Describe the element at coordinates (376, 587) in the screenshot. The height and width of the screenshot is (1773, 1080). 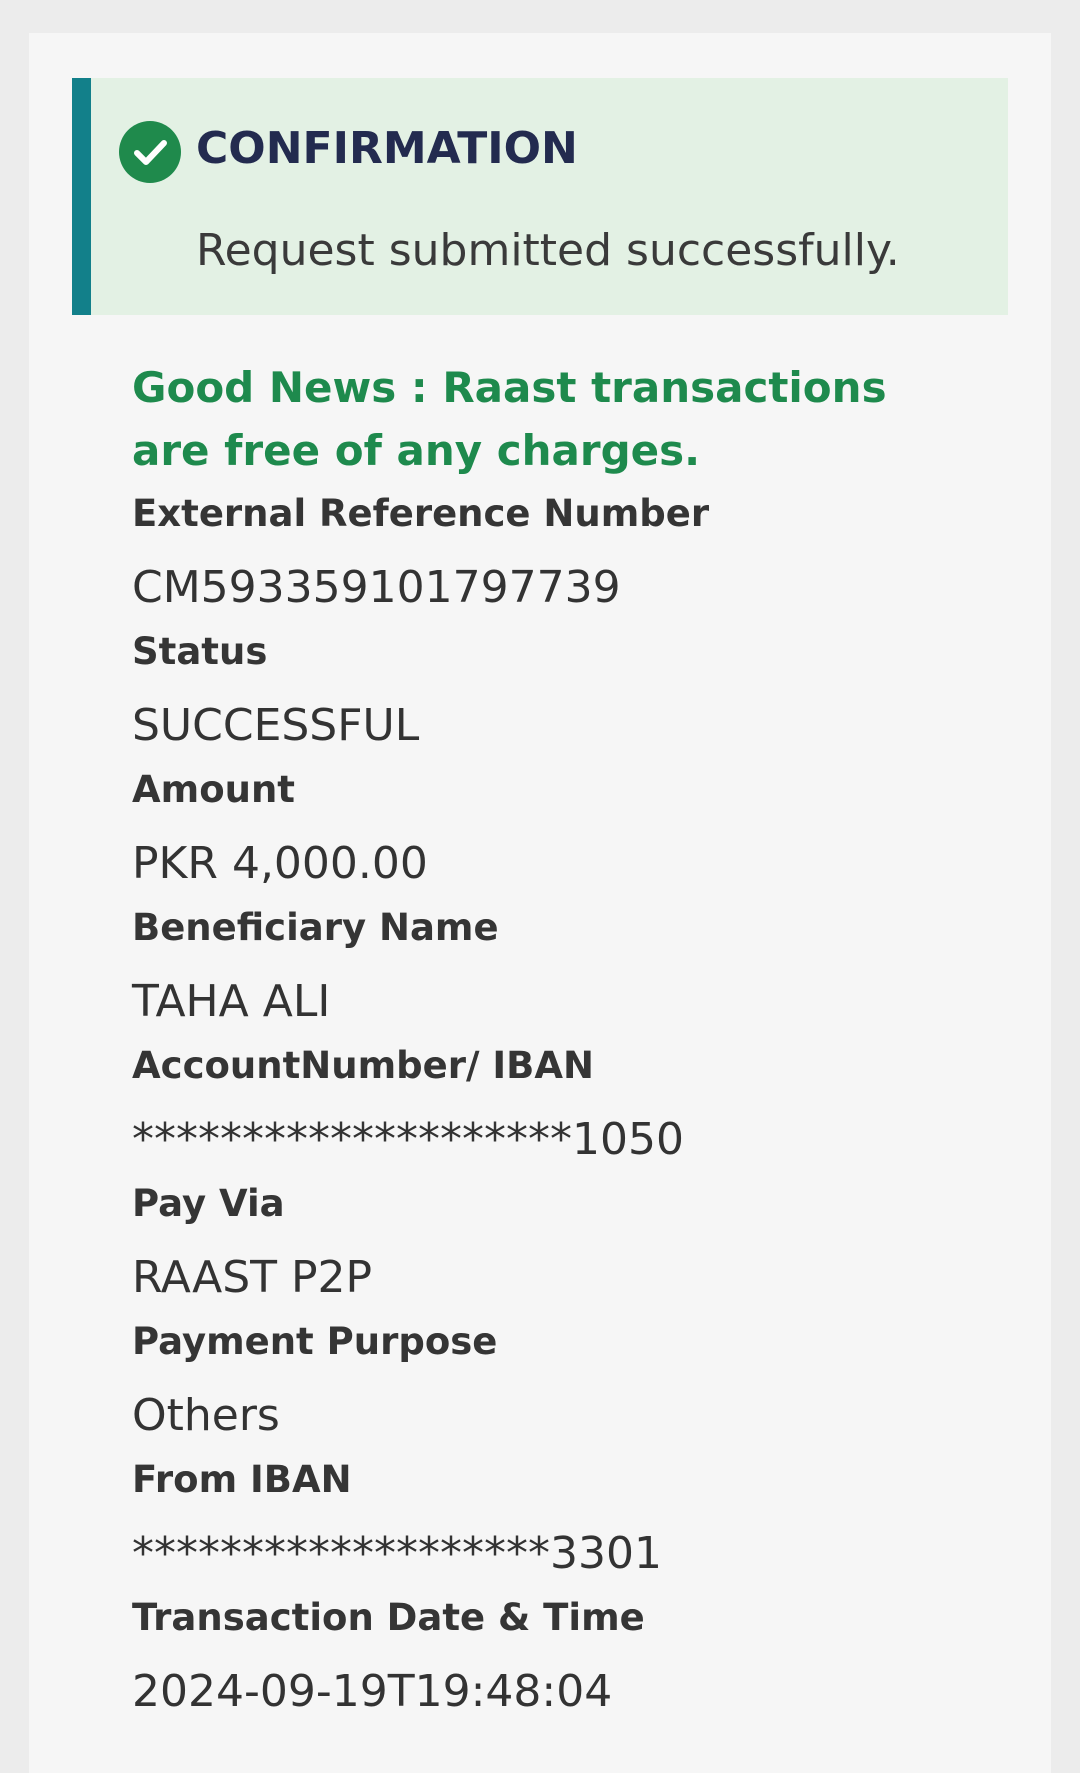
I see `field-value: CM593359101797739` at that location.